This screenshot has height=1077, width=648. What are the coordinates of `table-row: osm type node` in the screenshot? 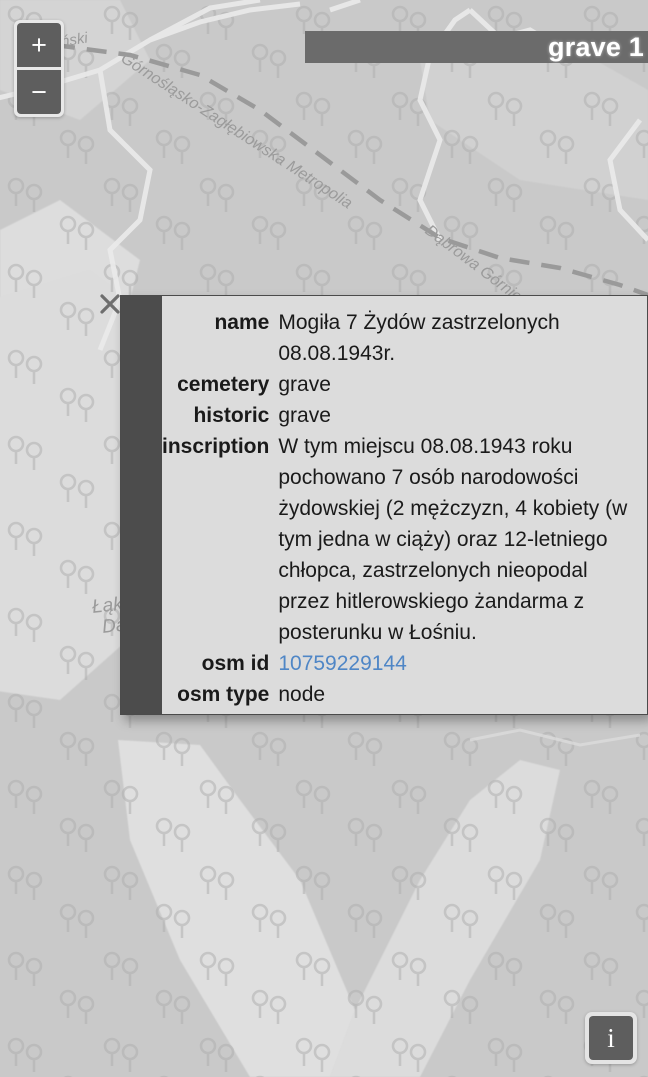 It's located at (404, 694).